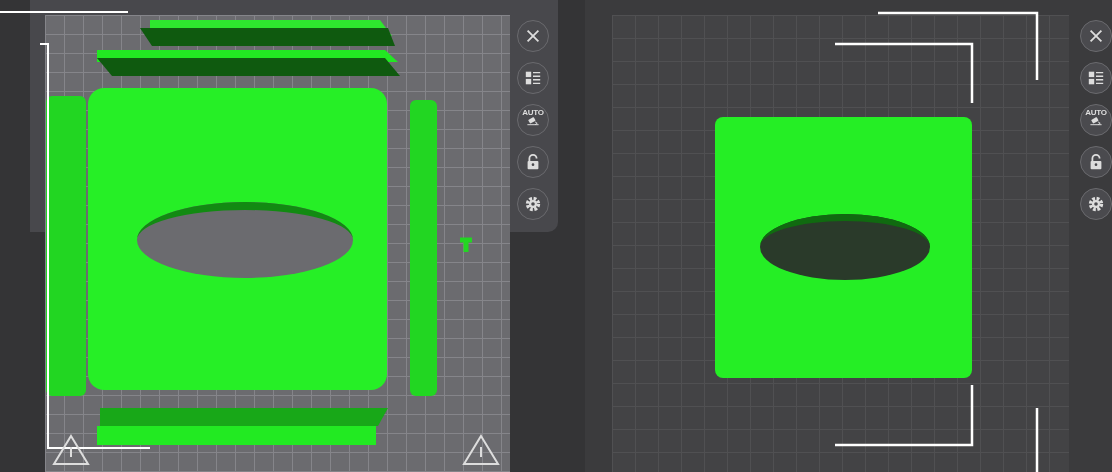 The height and width of the screenshot is (472, 1112). Describe the element at coordinates (1096, 120) in the screenshot. I see `auto-button: AUTO` at that location.